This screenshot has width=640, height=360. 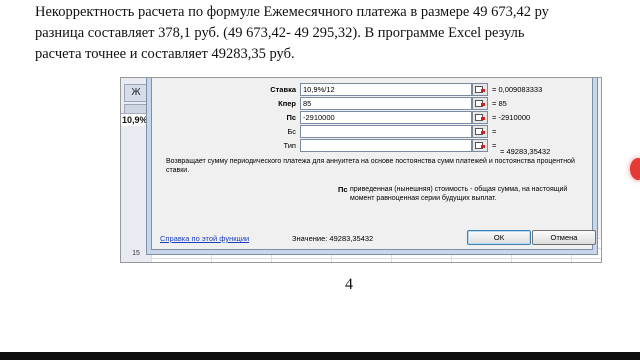 What do you see at coordinates (136, 119) in the screenshot?
I see `excel-cell-value: 10,9%` at bounding box center [136, 119].